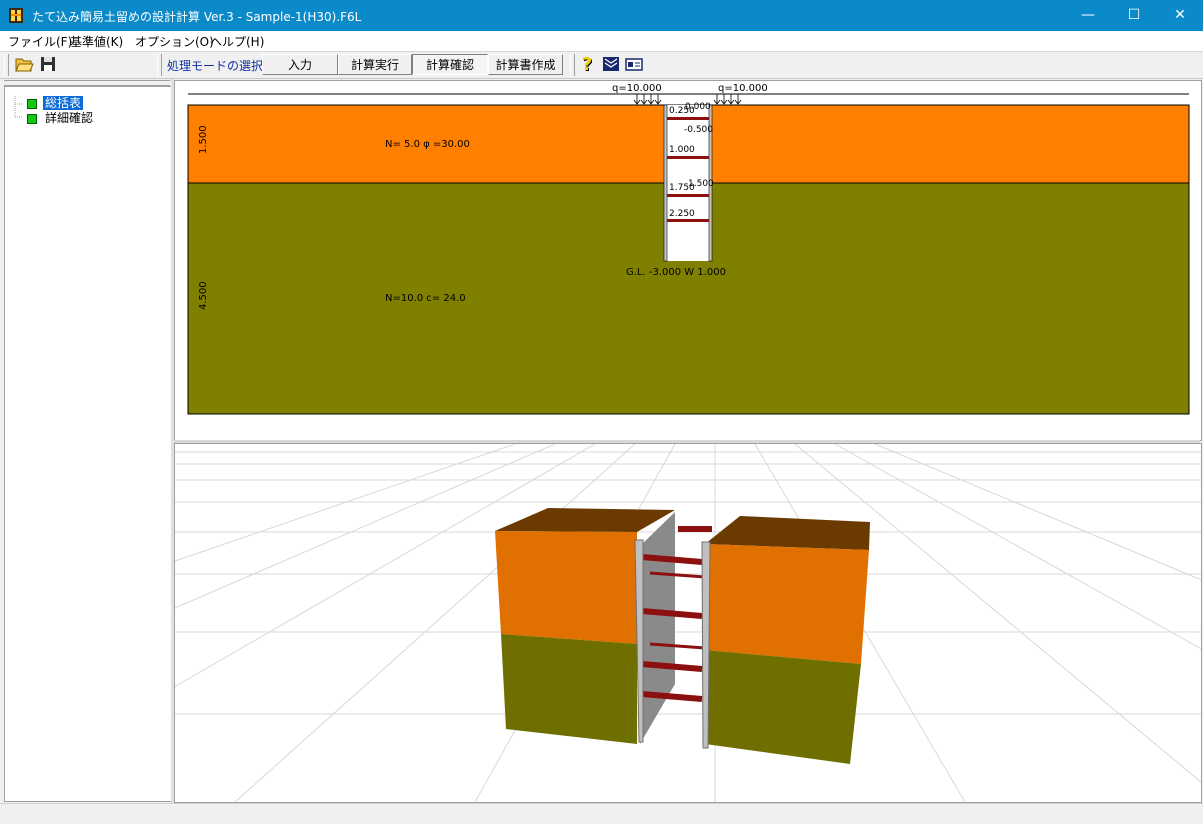 The width and height of the screenshot is (1203, 824). What do you see at coordinates (569, 689) in the screenshot?
I see `left-block-lower` at bounding box center [569, 689].